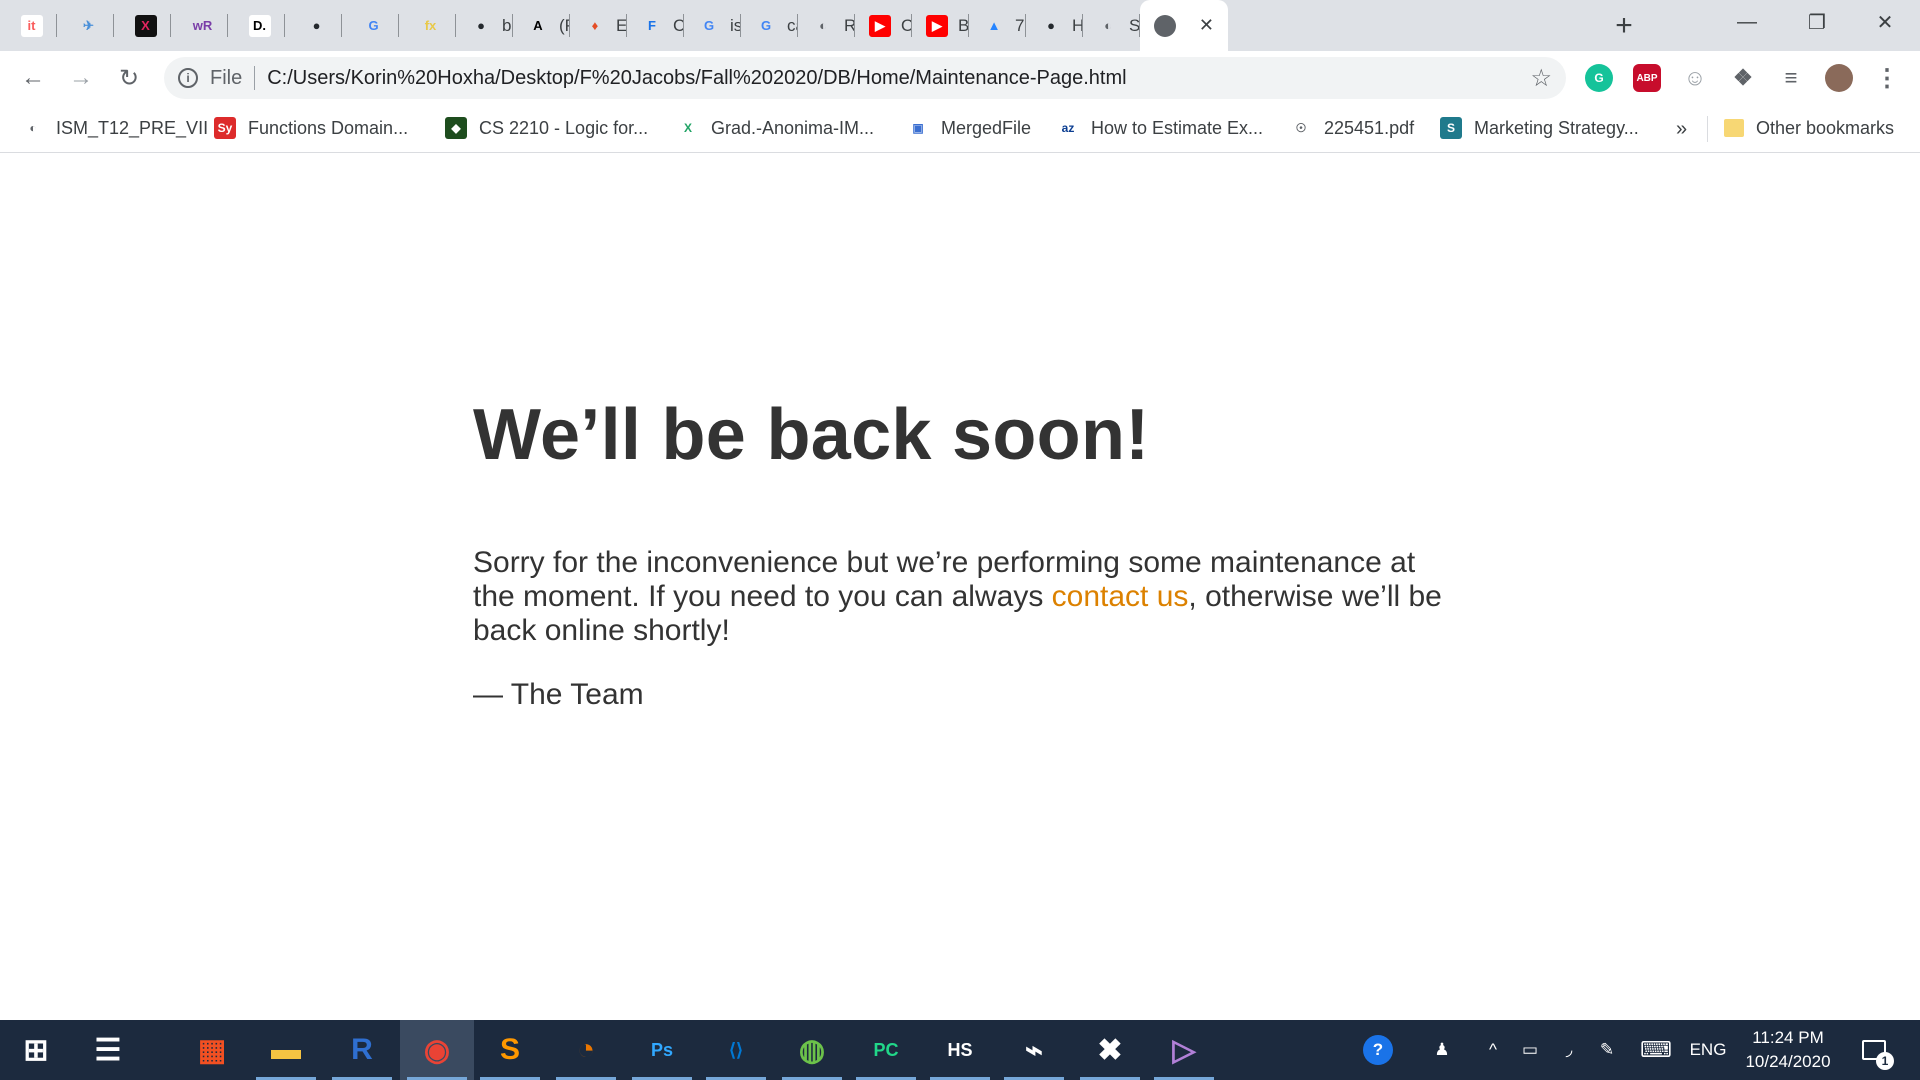  Describe the element at coordinates (81, 78) in the screenshot. I see `forward-button: →` at that location.